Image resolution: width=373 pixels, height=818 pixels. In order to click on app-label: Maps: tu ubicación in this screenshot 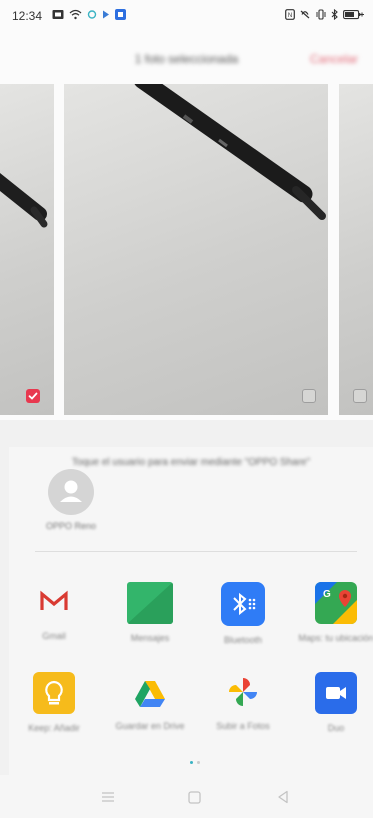, I will do `click(335, 638)`.